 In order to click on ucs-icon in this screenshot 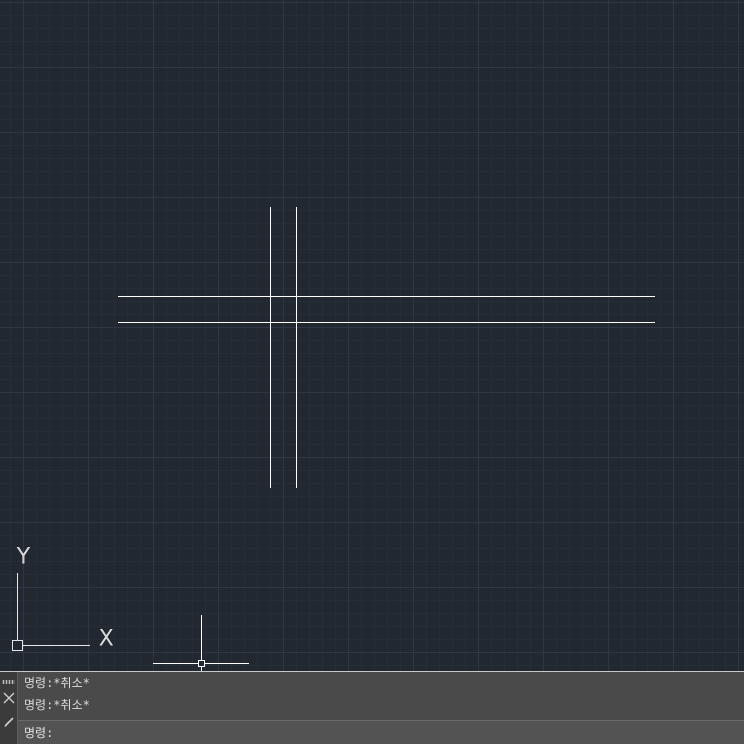, I will do `click(51, 612)`.